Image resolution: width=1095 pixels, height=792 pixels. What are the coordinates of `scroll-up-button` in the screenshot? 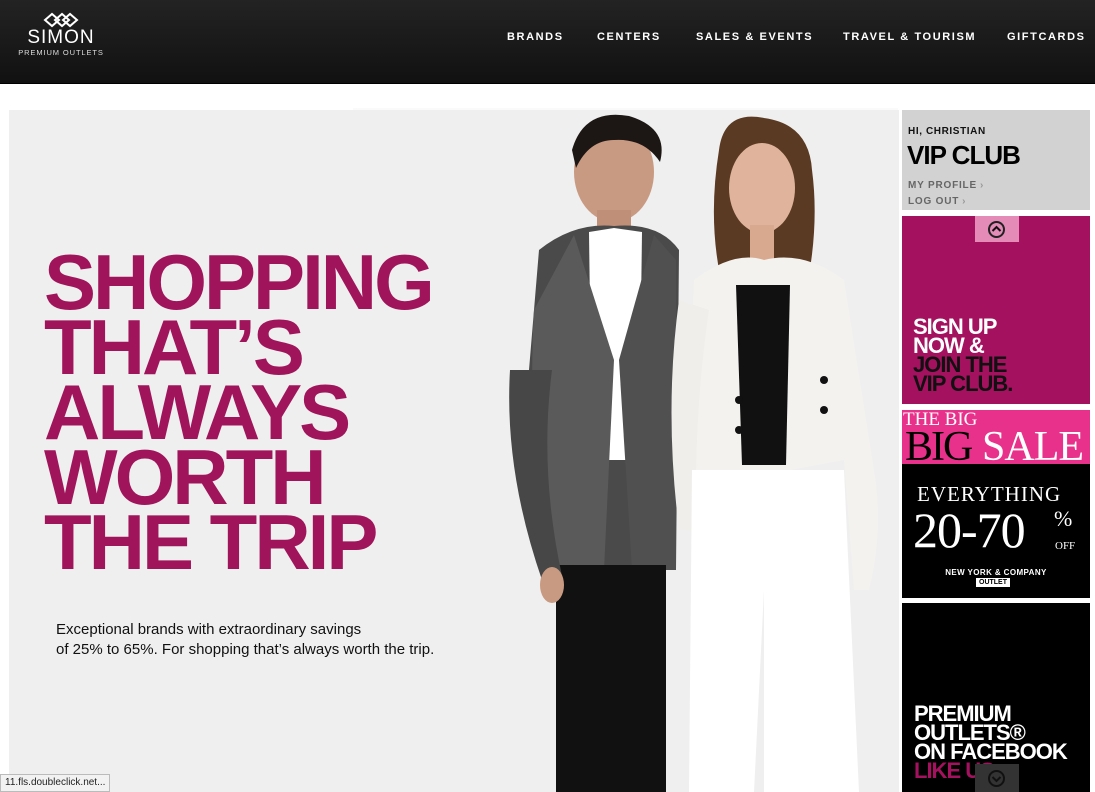 It's located at (997, 229).